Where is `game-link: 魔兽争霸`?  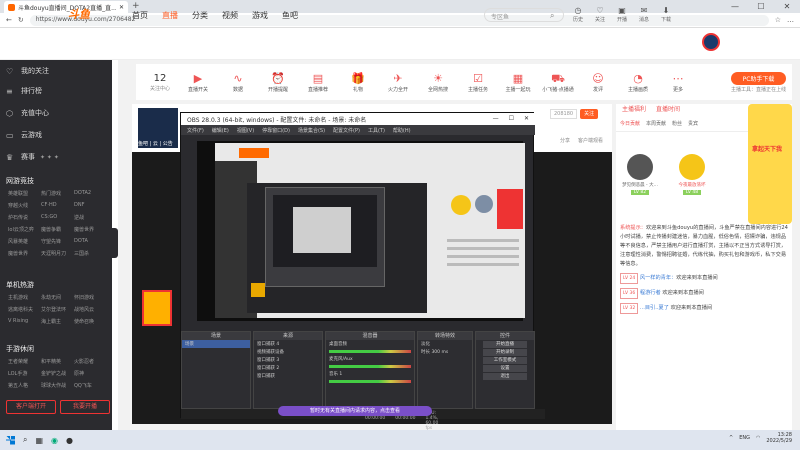
game-link: 魔兽争霸 is located at coordinates (57, 229).